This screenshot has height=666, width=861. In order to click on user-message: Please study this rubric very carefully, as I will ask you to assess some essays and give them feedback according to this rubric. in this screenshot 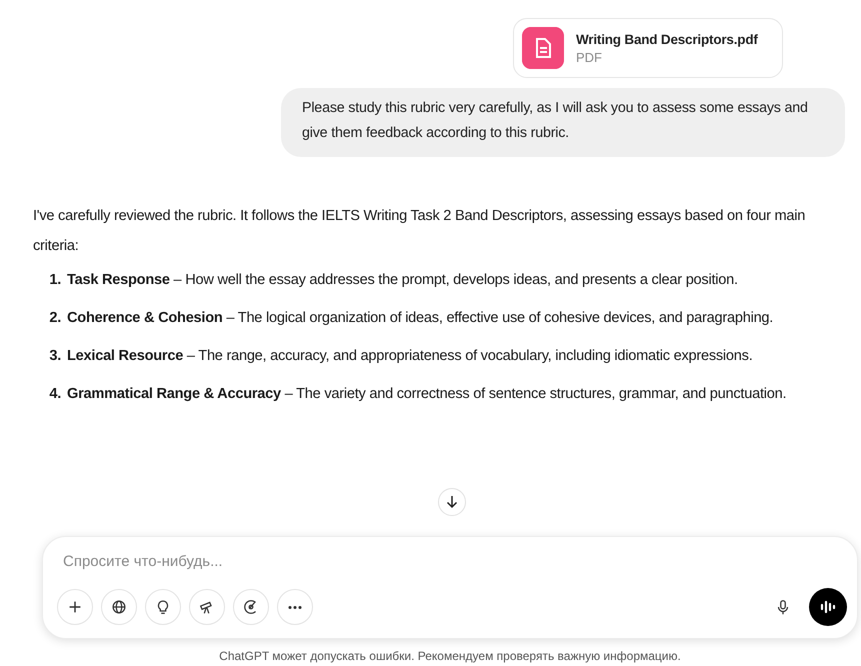, I will do `click(563, 122)`.